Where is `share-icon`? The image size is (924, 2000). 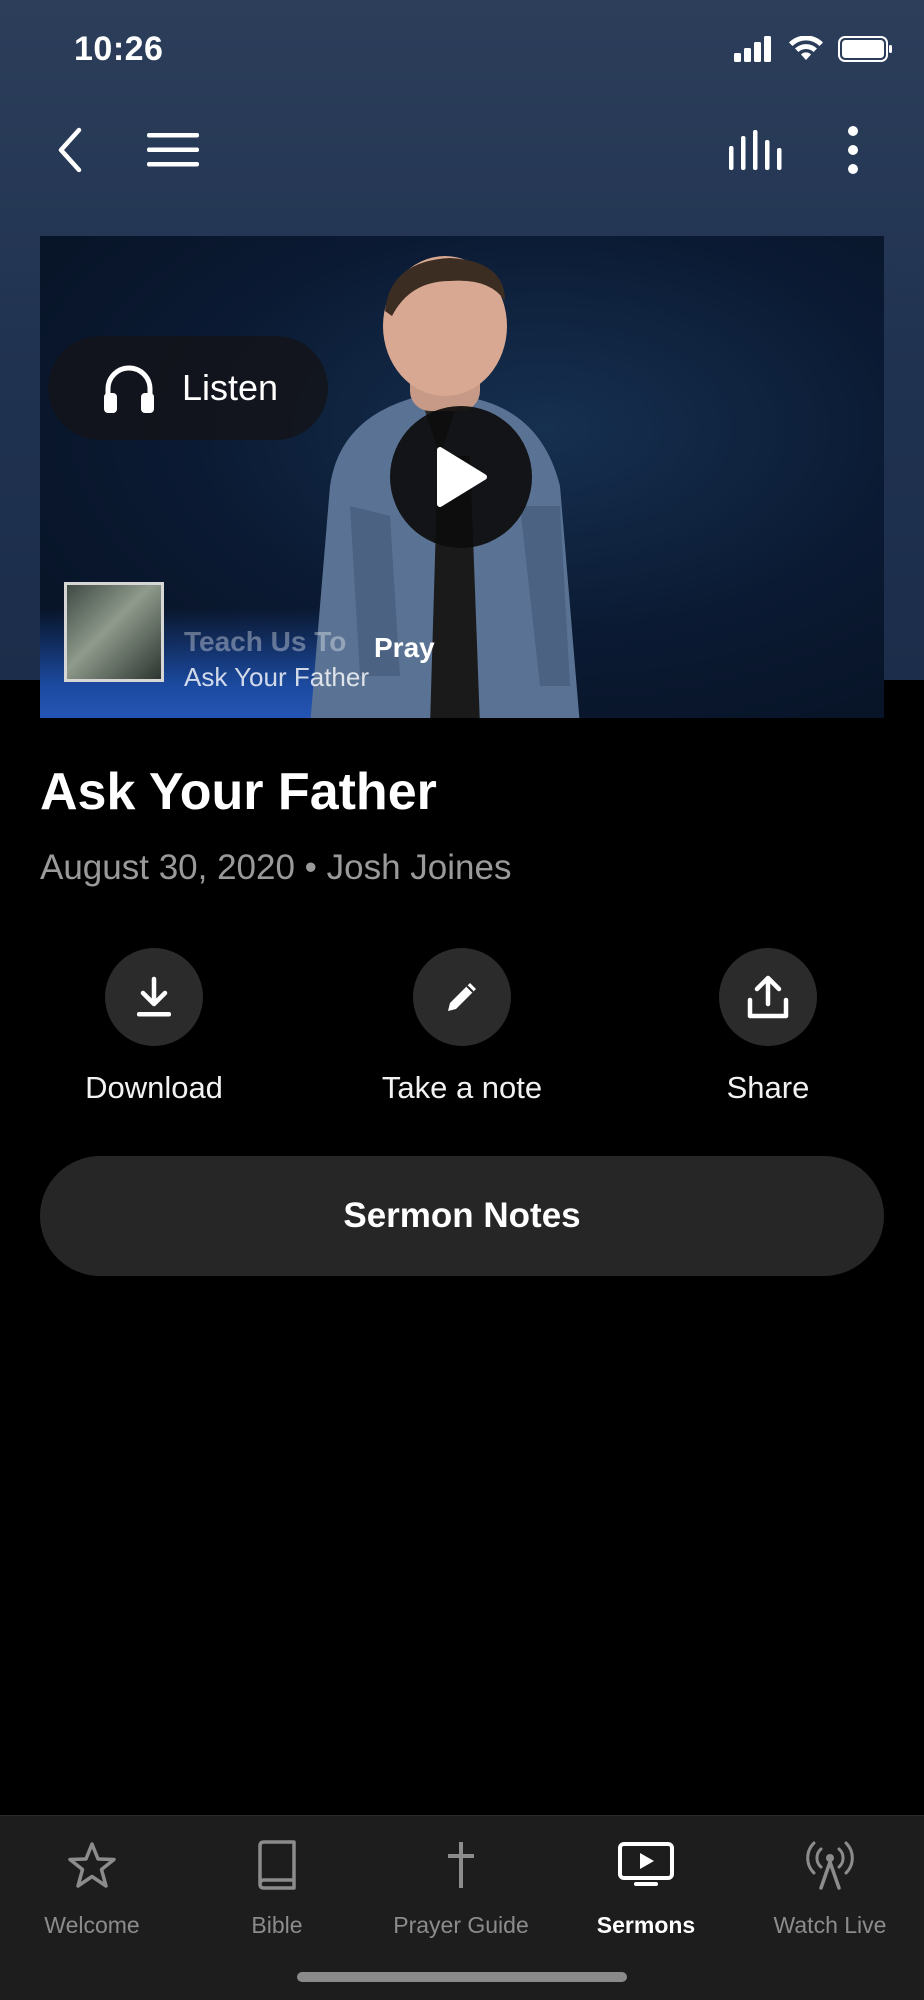 share-icon is located at coordinates (768, 997).